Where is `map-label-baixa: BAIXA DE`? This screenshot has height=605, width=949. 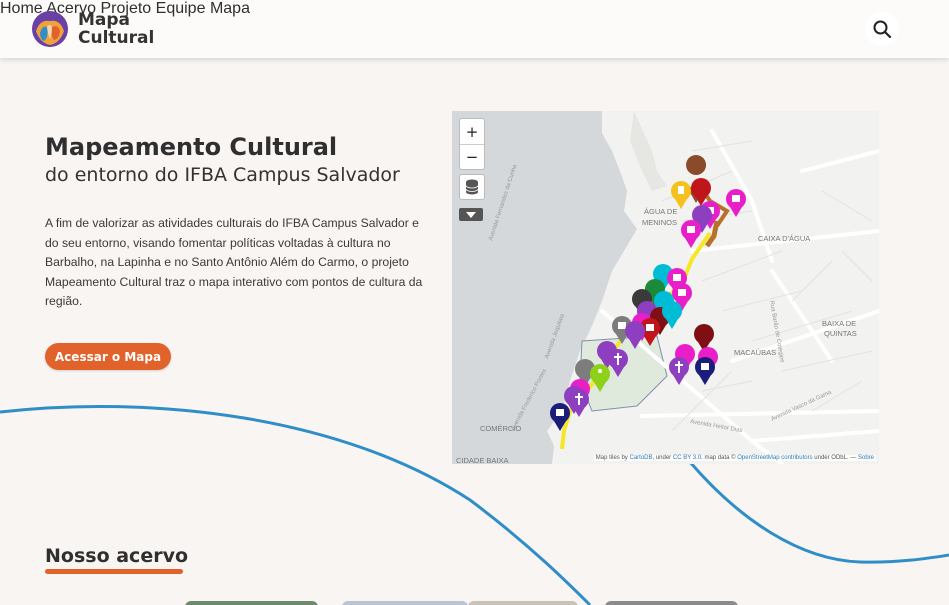 map-label-baixa: BAIXA DE is located at coordinates (839, 323).